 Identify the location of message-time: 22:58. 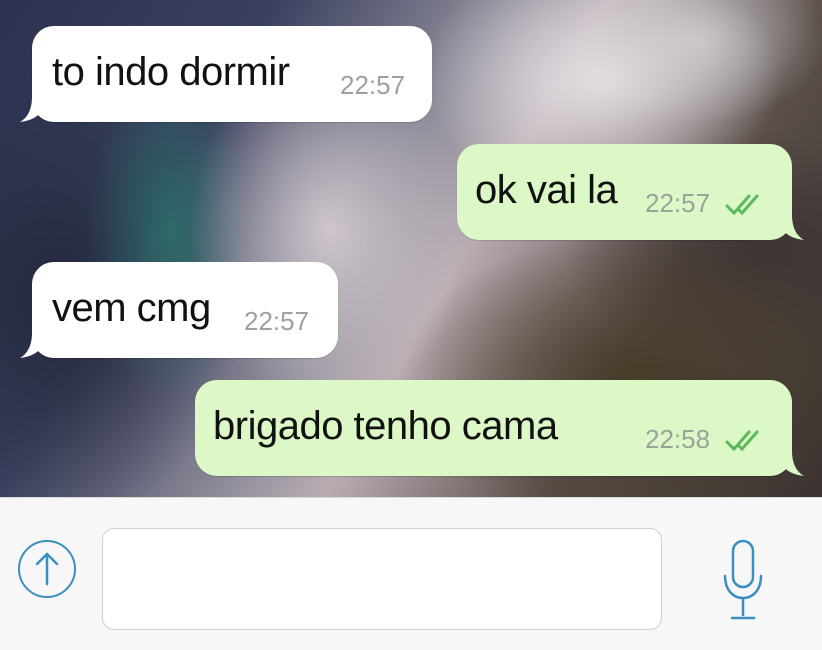
(678, 439).